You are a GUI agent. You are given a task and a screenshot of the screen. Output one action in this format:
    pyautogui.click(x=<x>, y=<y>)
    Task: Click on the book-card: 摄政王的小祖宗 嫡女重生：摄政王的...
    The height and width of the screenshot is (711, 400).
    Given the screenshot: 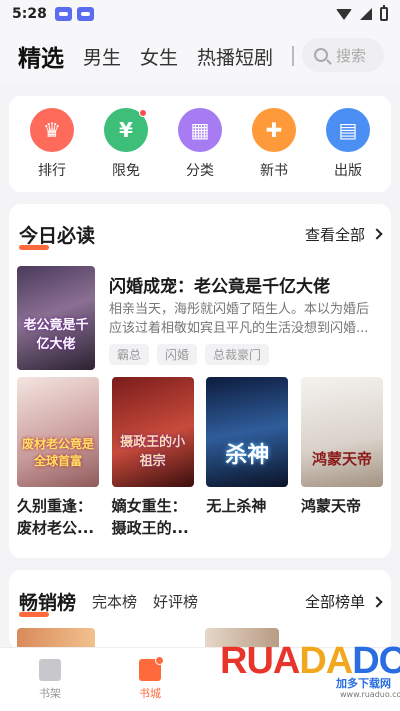 What is the action you would take?
    pyautogui.click(x=152, y=458)
    